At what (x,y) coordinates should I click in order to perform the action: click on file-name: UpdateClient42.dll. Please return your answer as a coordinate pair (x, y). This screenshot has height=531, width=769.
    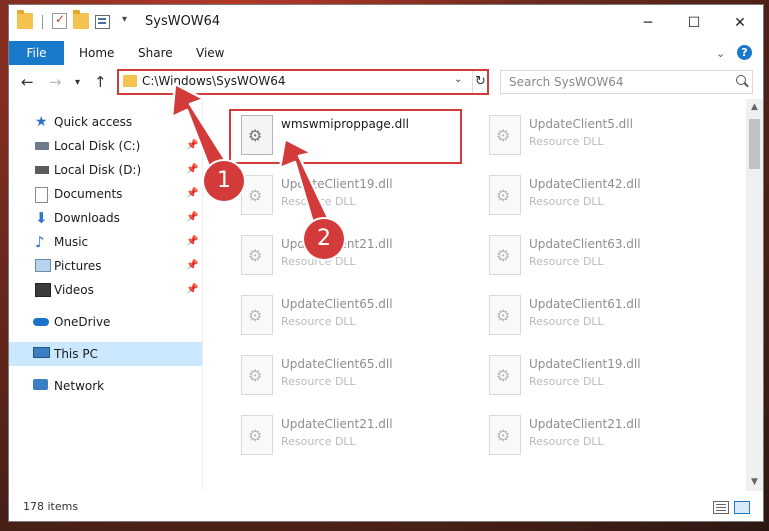
    Looking at the image, I should click on (585, 184).